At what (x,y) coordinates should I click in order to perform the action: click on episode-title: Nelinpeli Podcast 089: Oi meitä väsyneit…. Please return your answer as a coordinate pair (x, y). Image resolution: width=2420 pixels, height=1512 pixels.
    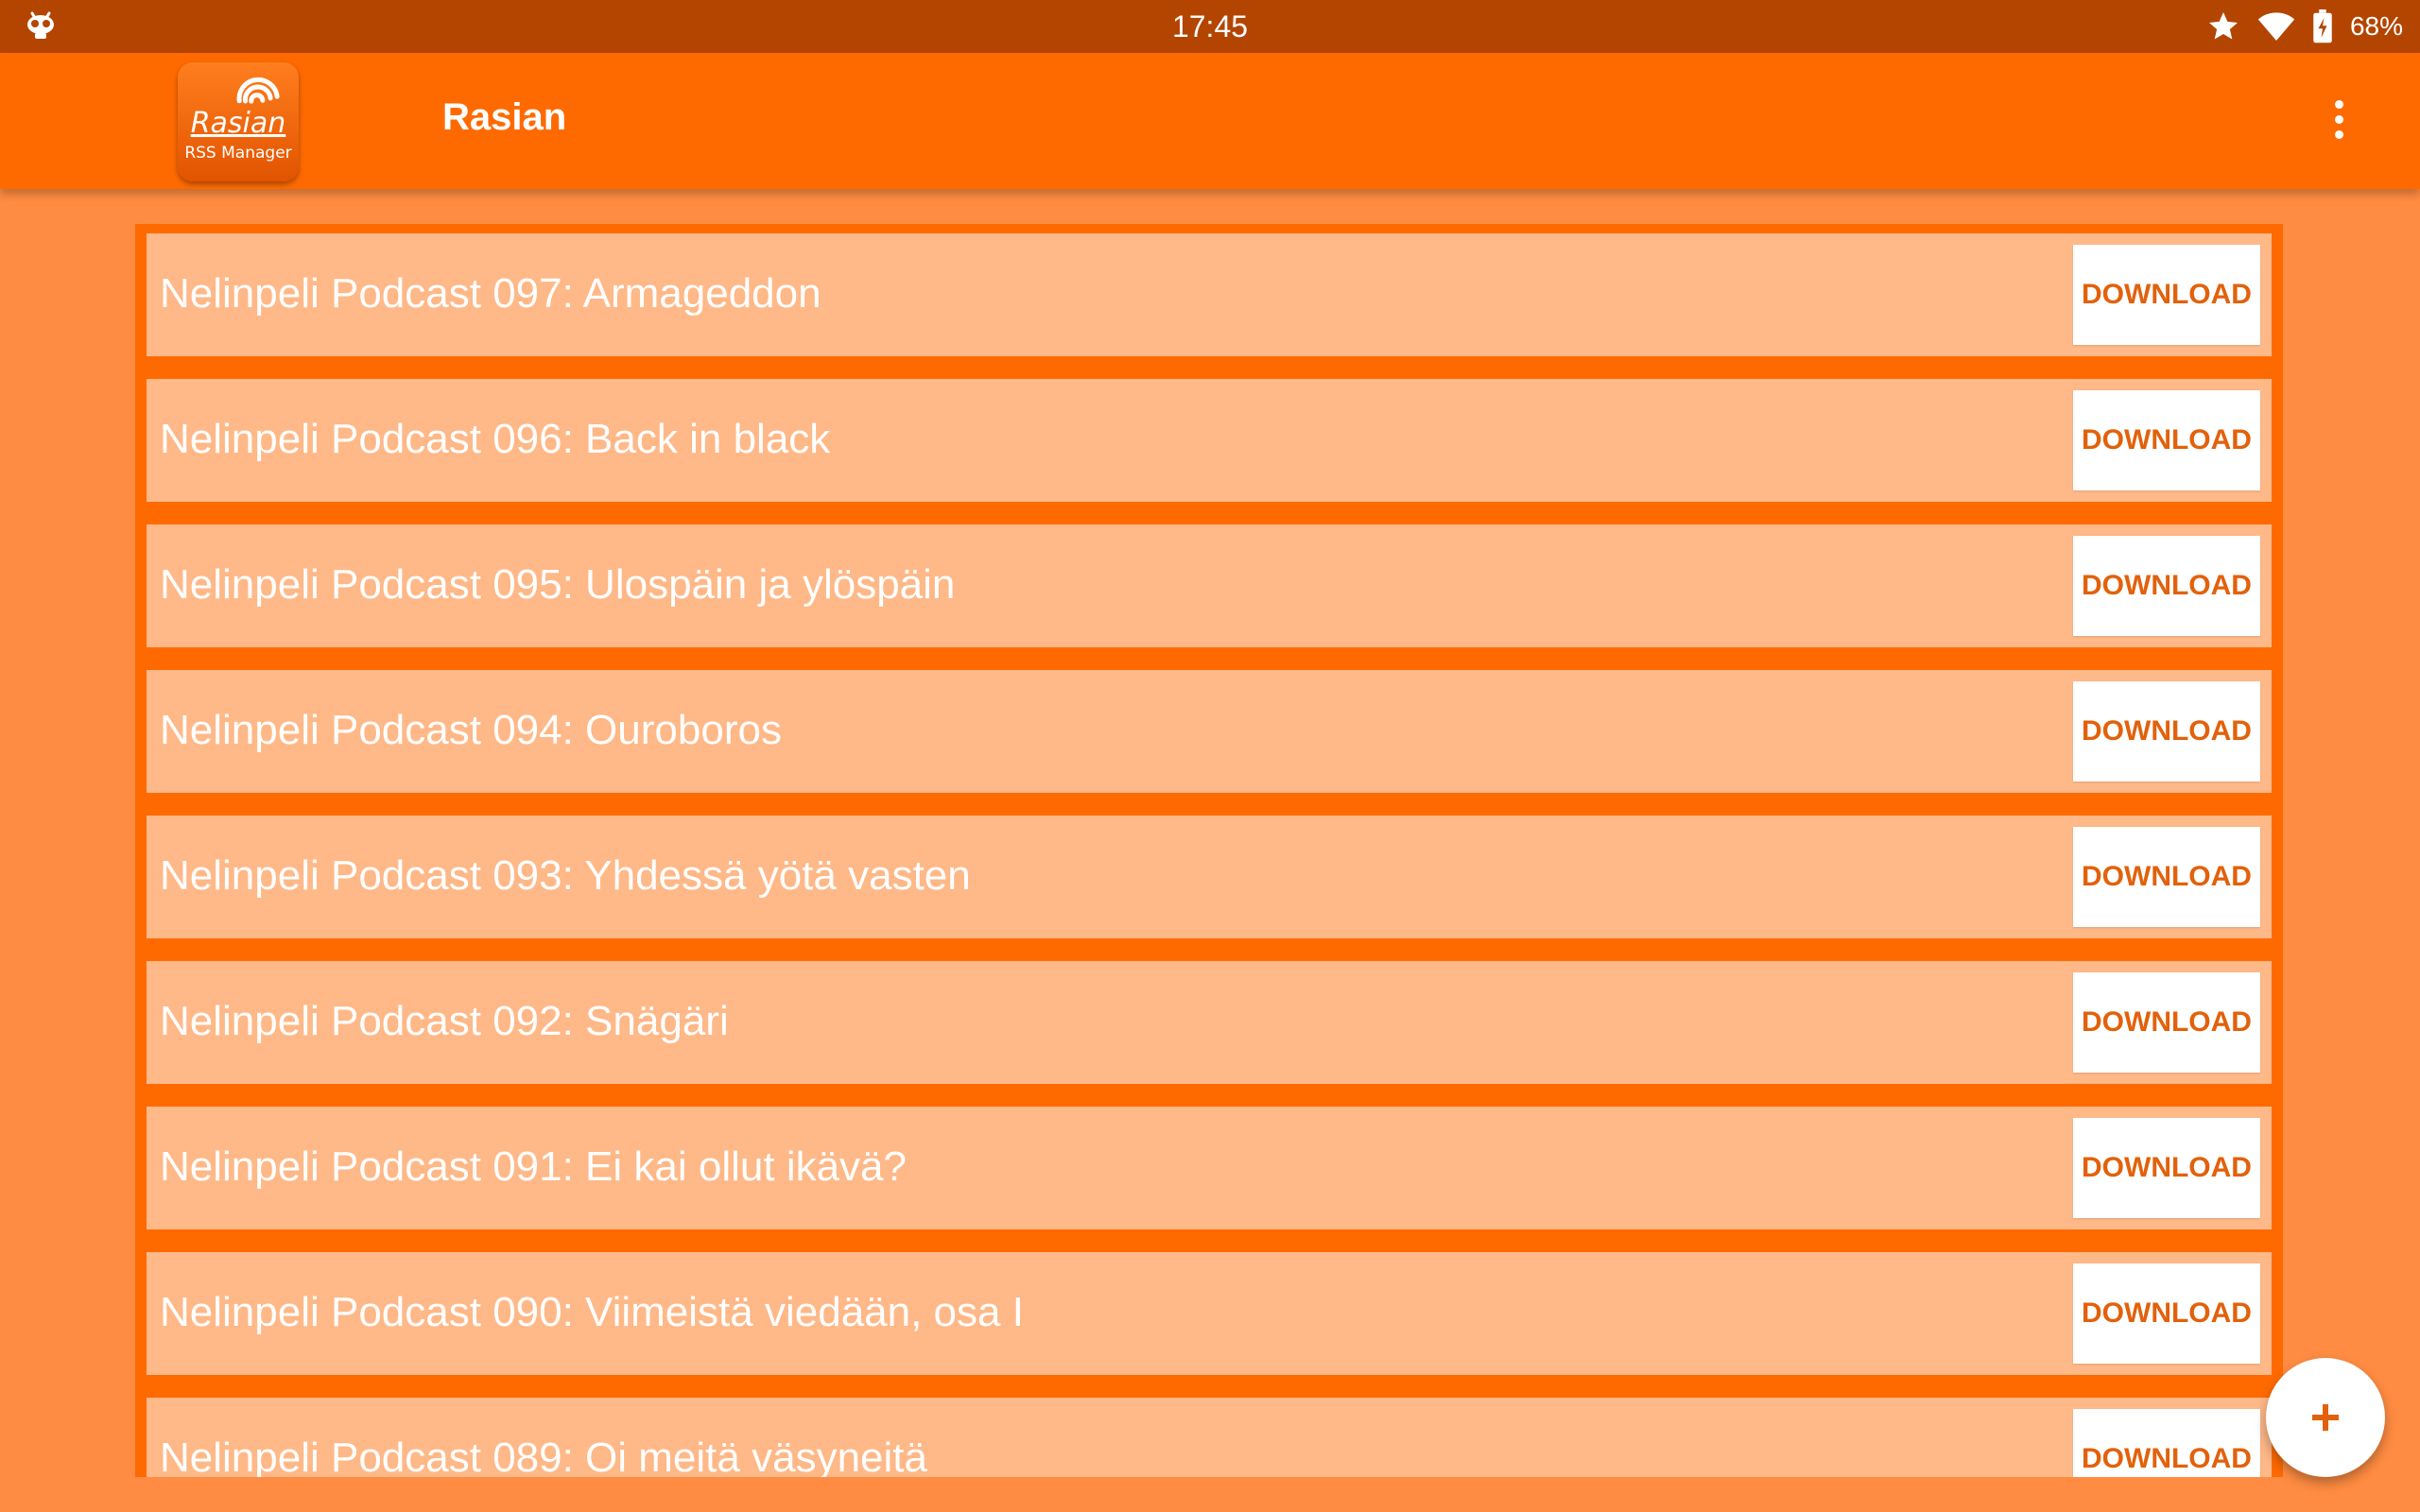
    Looking at the image, I should click on (543, 1456).